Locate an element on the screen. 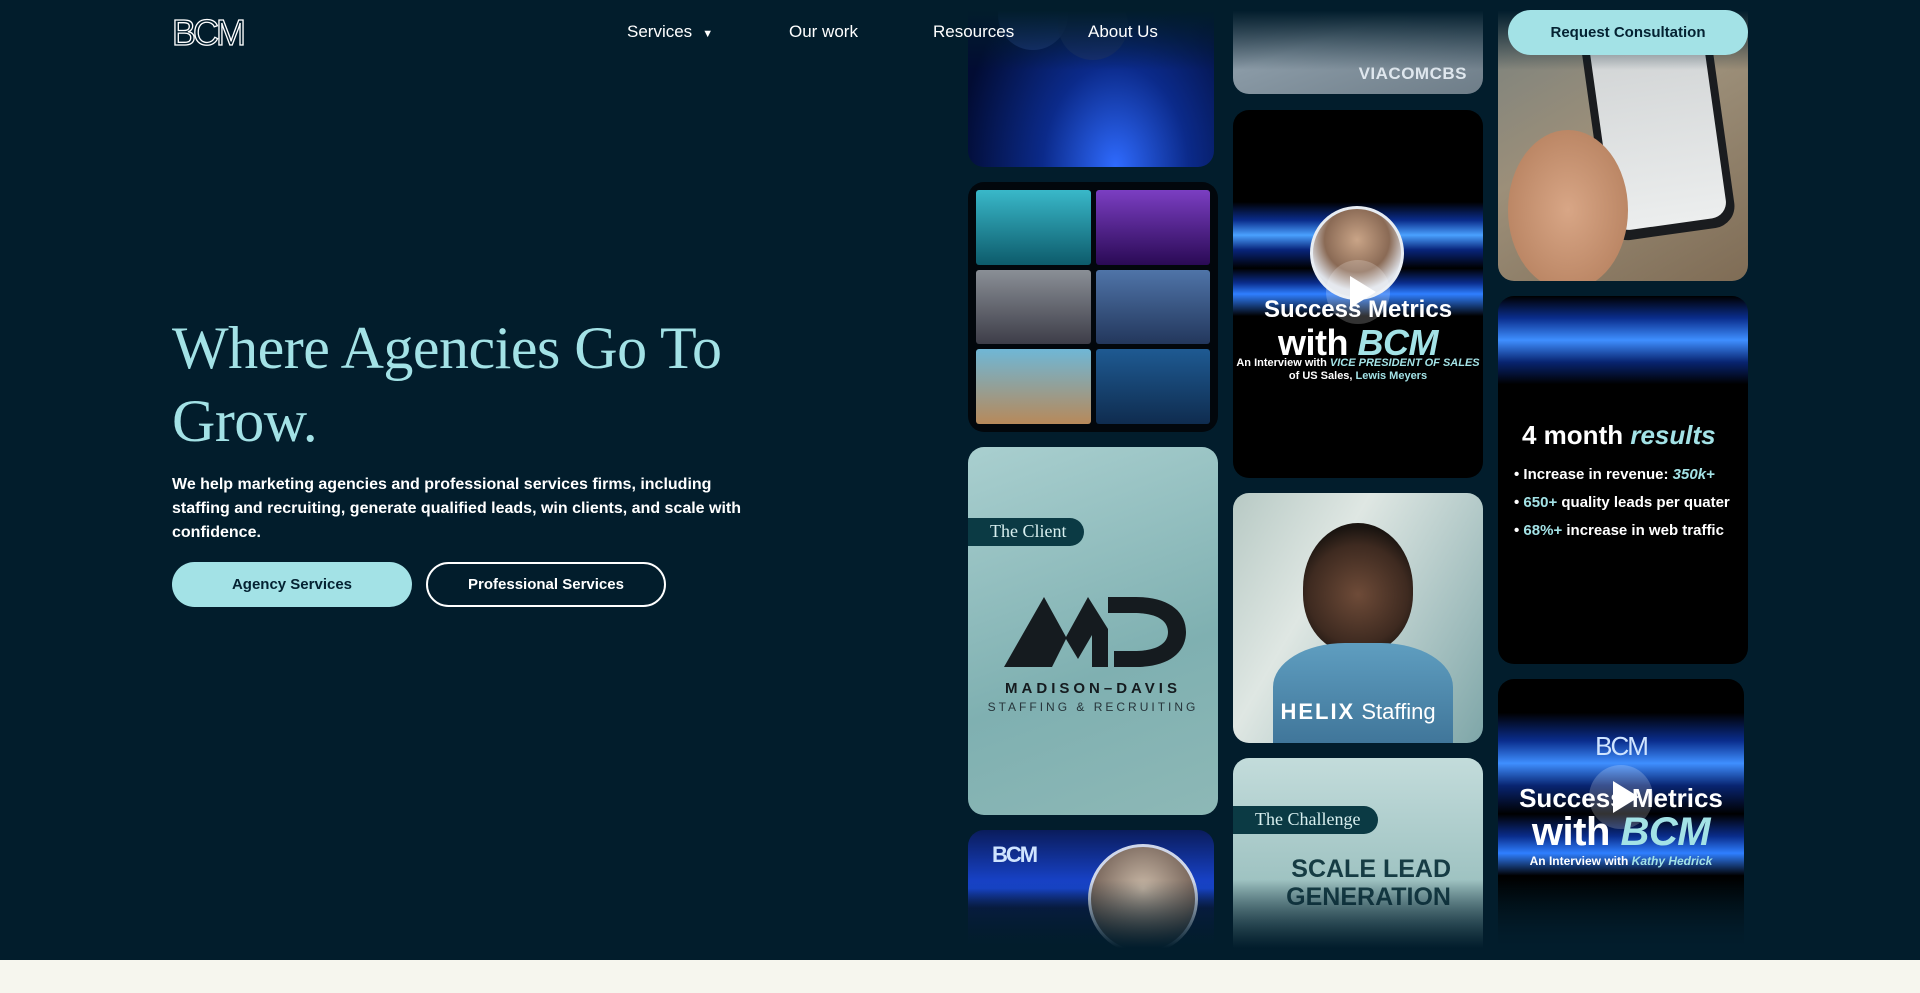 The image size is (1920, 993). client-tag: The Client is located at coordinates (1026, 532).